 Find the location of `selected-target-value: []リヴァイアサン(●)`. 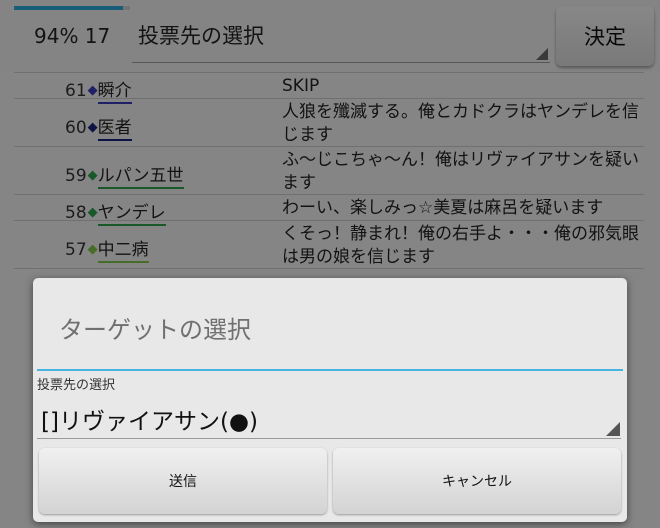

selected-target-value: []リヴァイアサン(●) is located at coordinates (149, 422).